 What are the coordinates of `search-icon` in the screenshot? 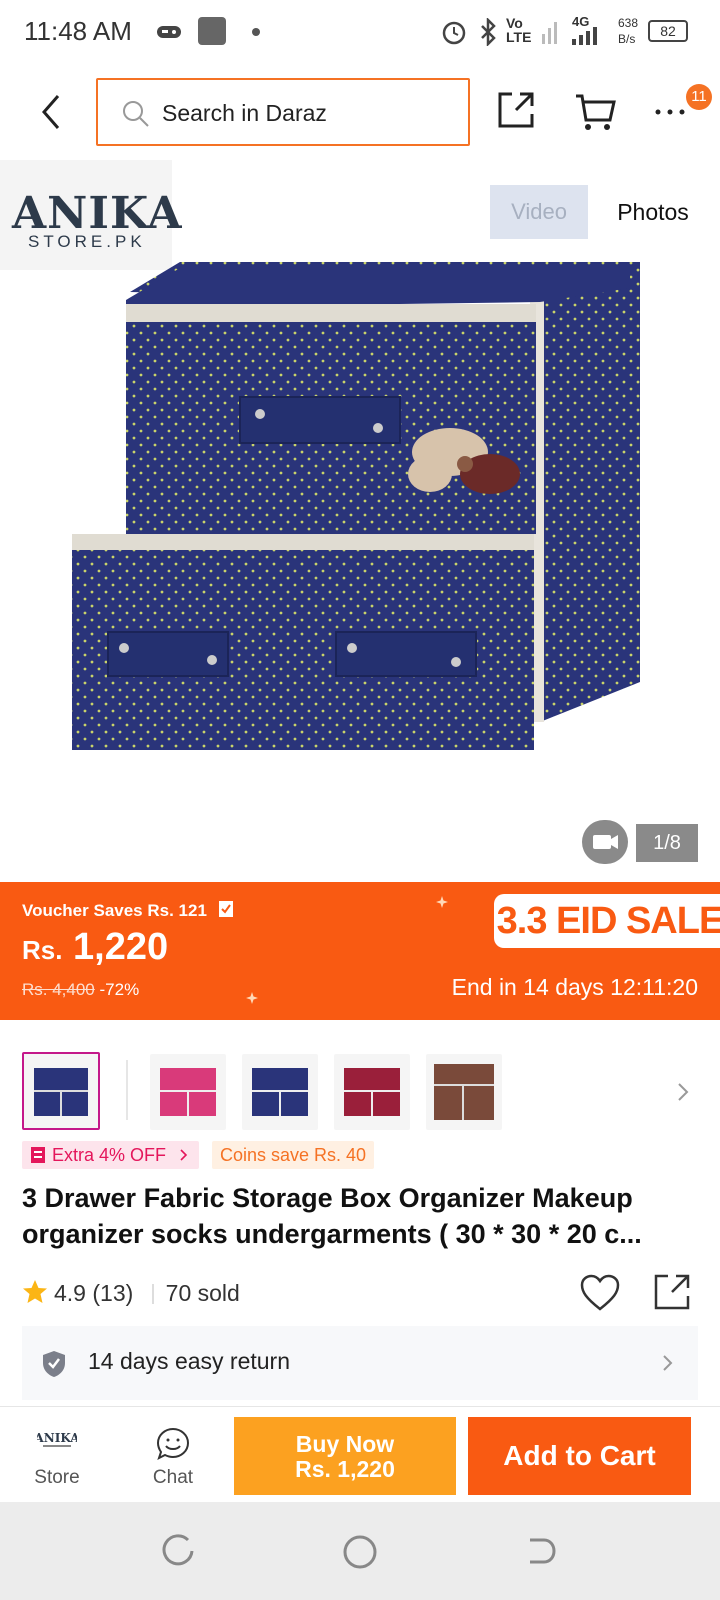 It's located at (136, 114).